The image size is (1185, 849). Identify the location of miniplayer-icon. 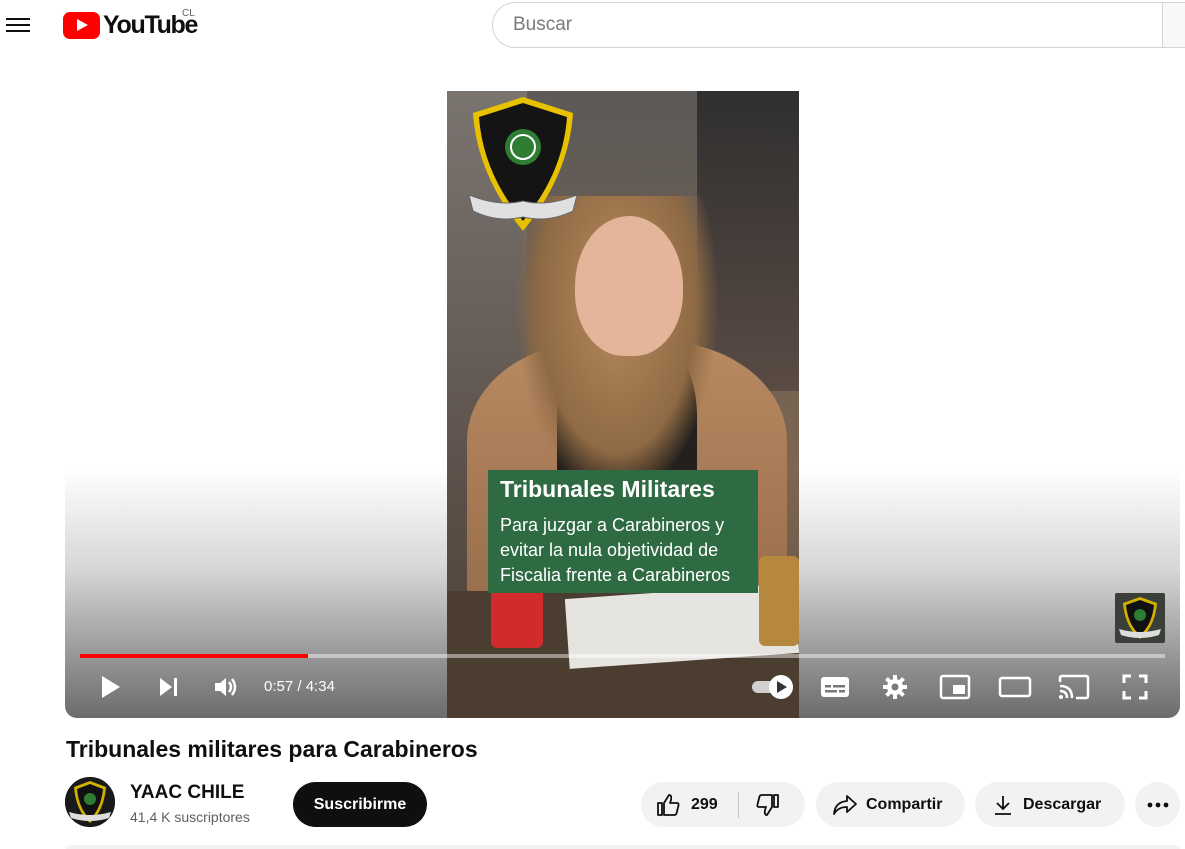
(955, 687).